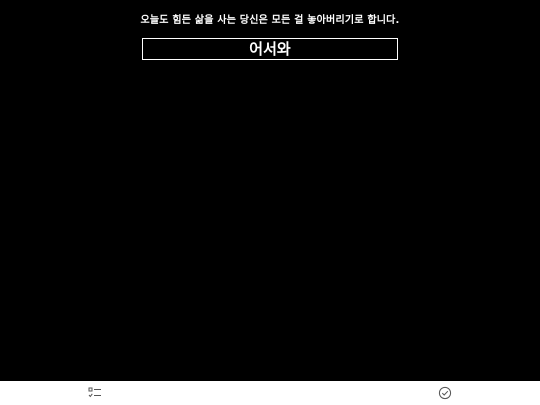 This screenshot has height=405, width=540. I want to click on checklist-button, so click(95, 393).